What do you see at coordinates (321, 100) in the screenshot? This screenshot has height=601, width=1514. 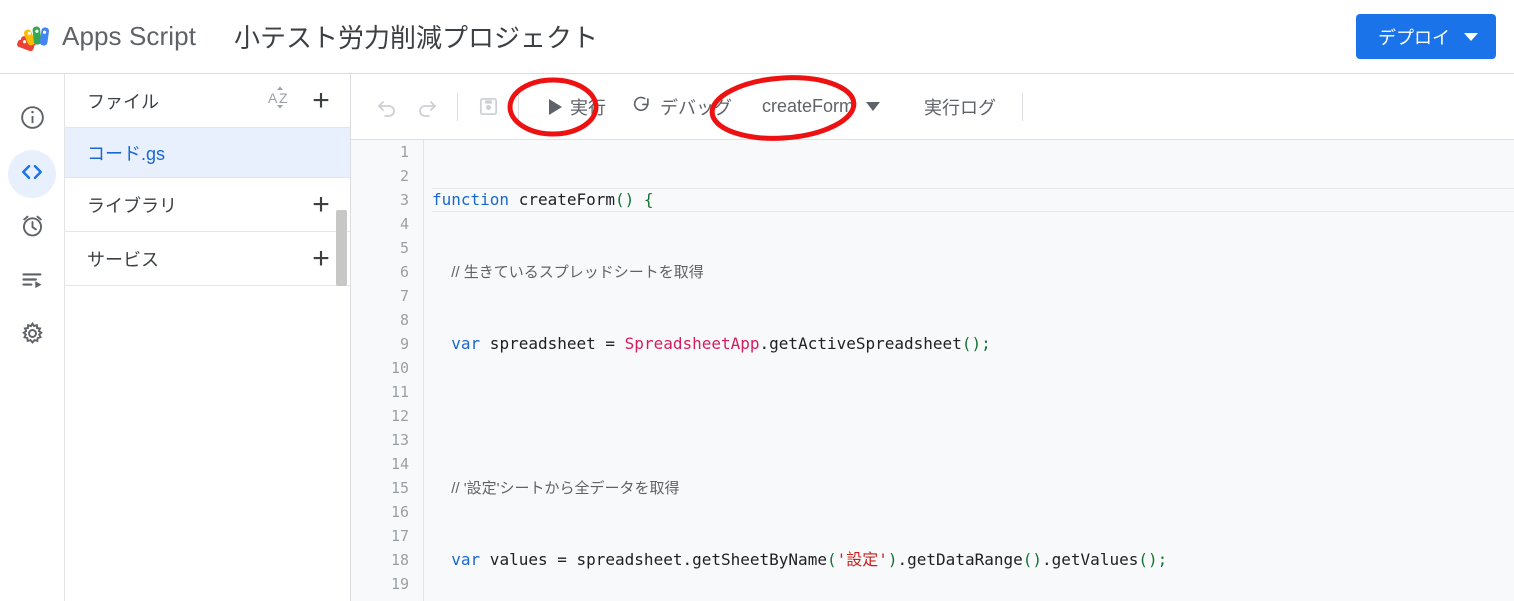 I see `add-file-icon: +` at bounding box center [321, 100].